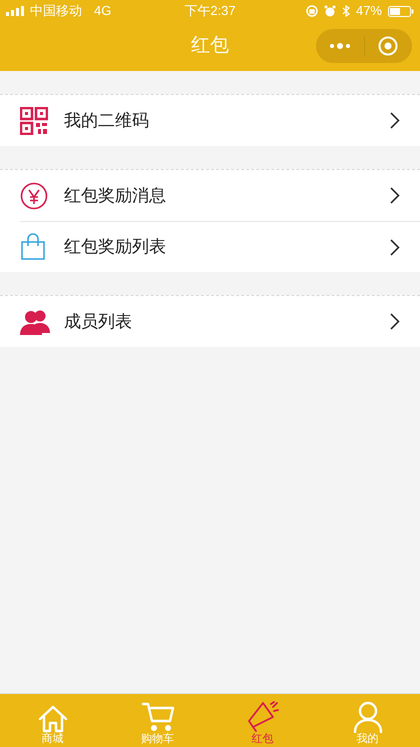 The width and height of the screenshot is (420, 747). What do you see at coordinates (339, 46) in the screenshot?
I see `more-icon` at bounding box center [339, 46].